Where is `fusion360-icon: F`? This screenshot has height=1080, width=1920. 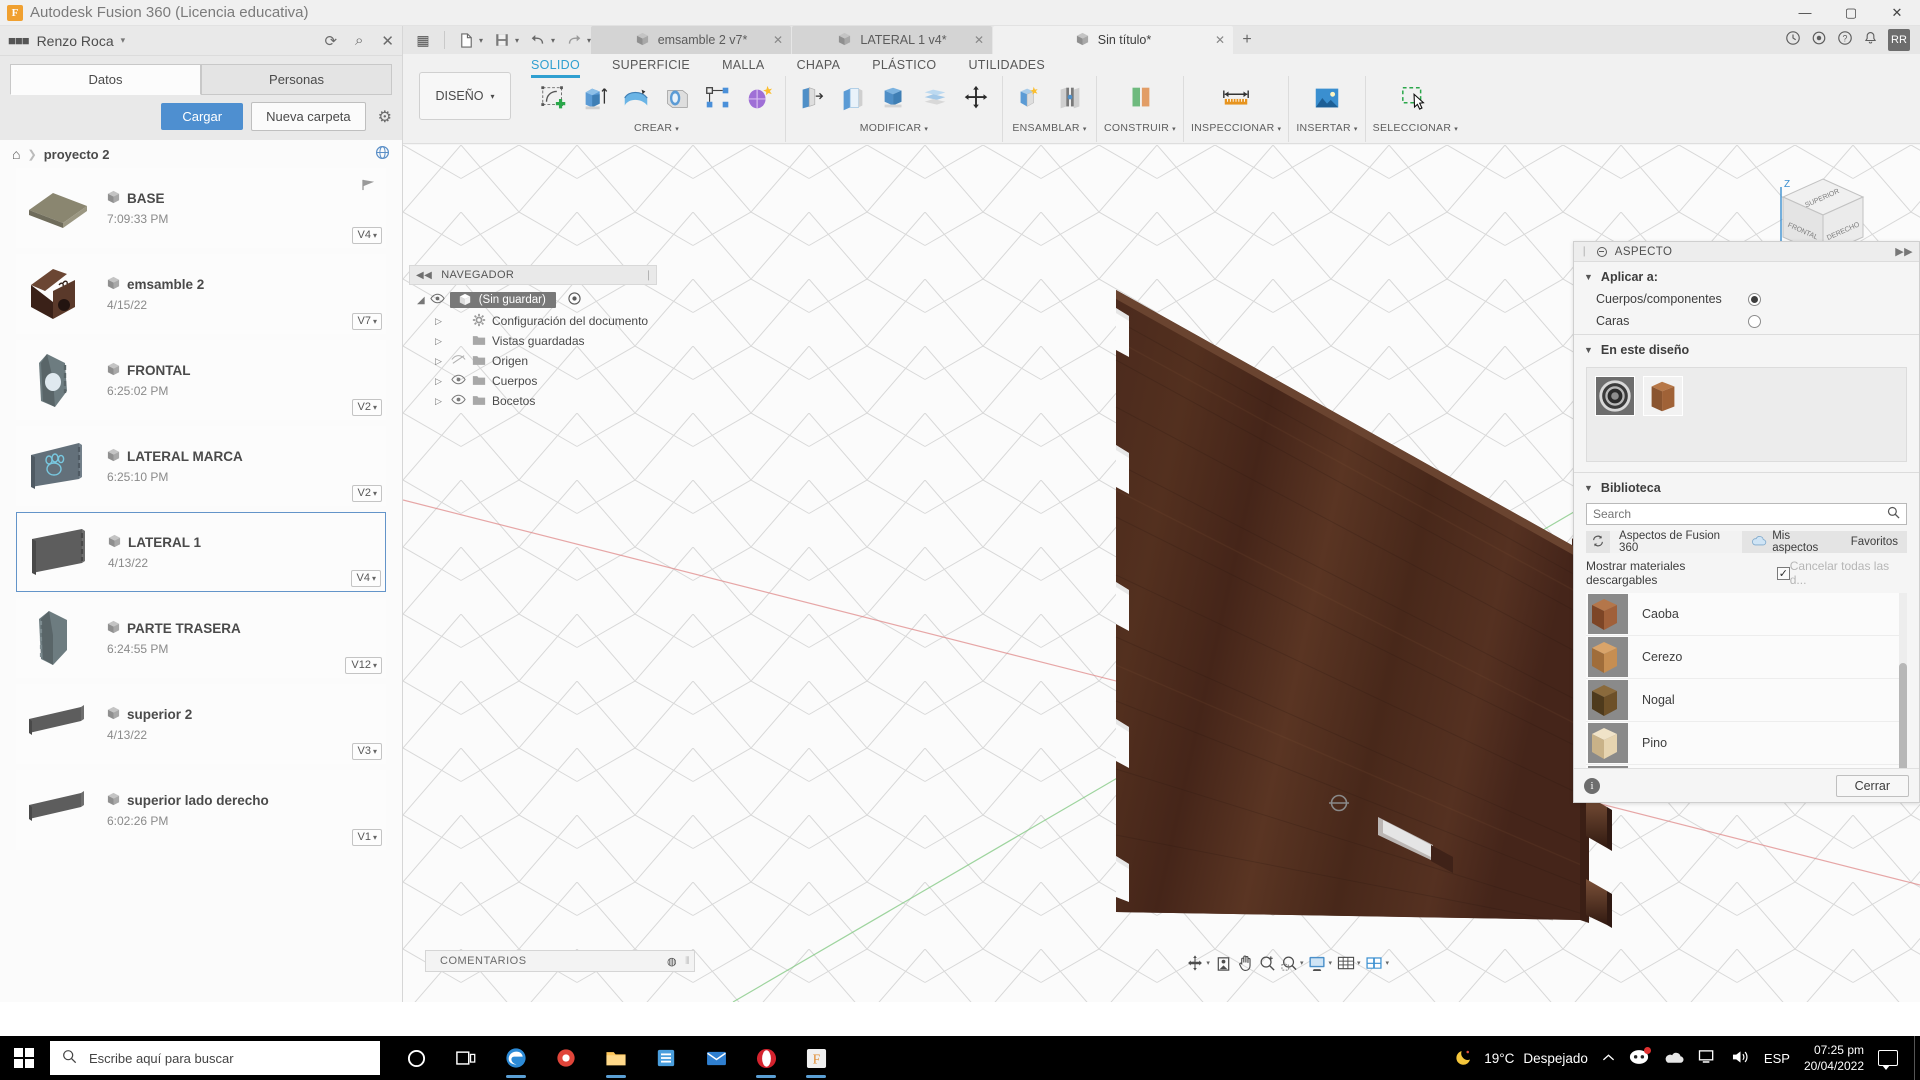 fusion360-icon: F is located at coordinates (816, 1058).